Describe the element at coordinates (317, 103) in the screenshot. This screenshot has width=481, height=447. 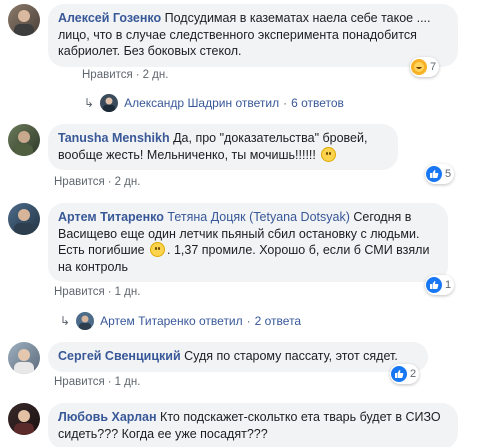
I see `reply-count: 6 ответов` at that location.